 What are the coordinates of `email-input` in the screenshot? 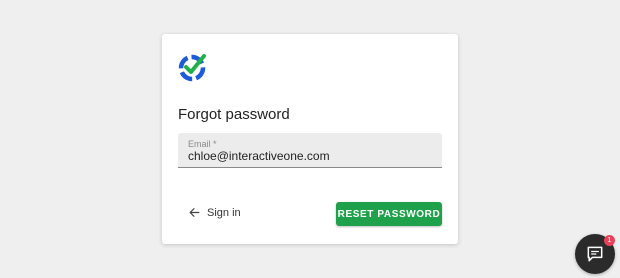 It's located at (308, 156).